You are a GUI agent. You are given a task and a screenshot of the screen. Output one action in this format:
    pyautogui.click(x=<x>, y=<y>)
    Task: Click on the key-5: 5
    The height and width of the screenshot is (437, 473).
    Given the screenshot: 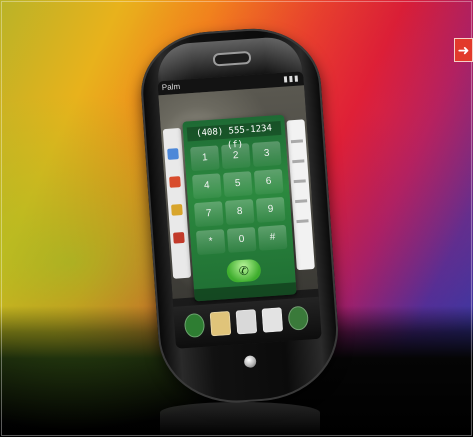 What is the action you would take?
    pyautogui.click(x=237, y=184)
    